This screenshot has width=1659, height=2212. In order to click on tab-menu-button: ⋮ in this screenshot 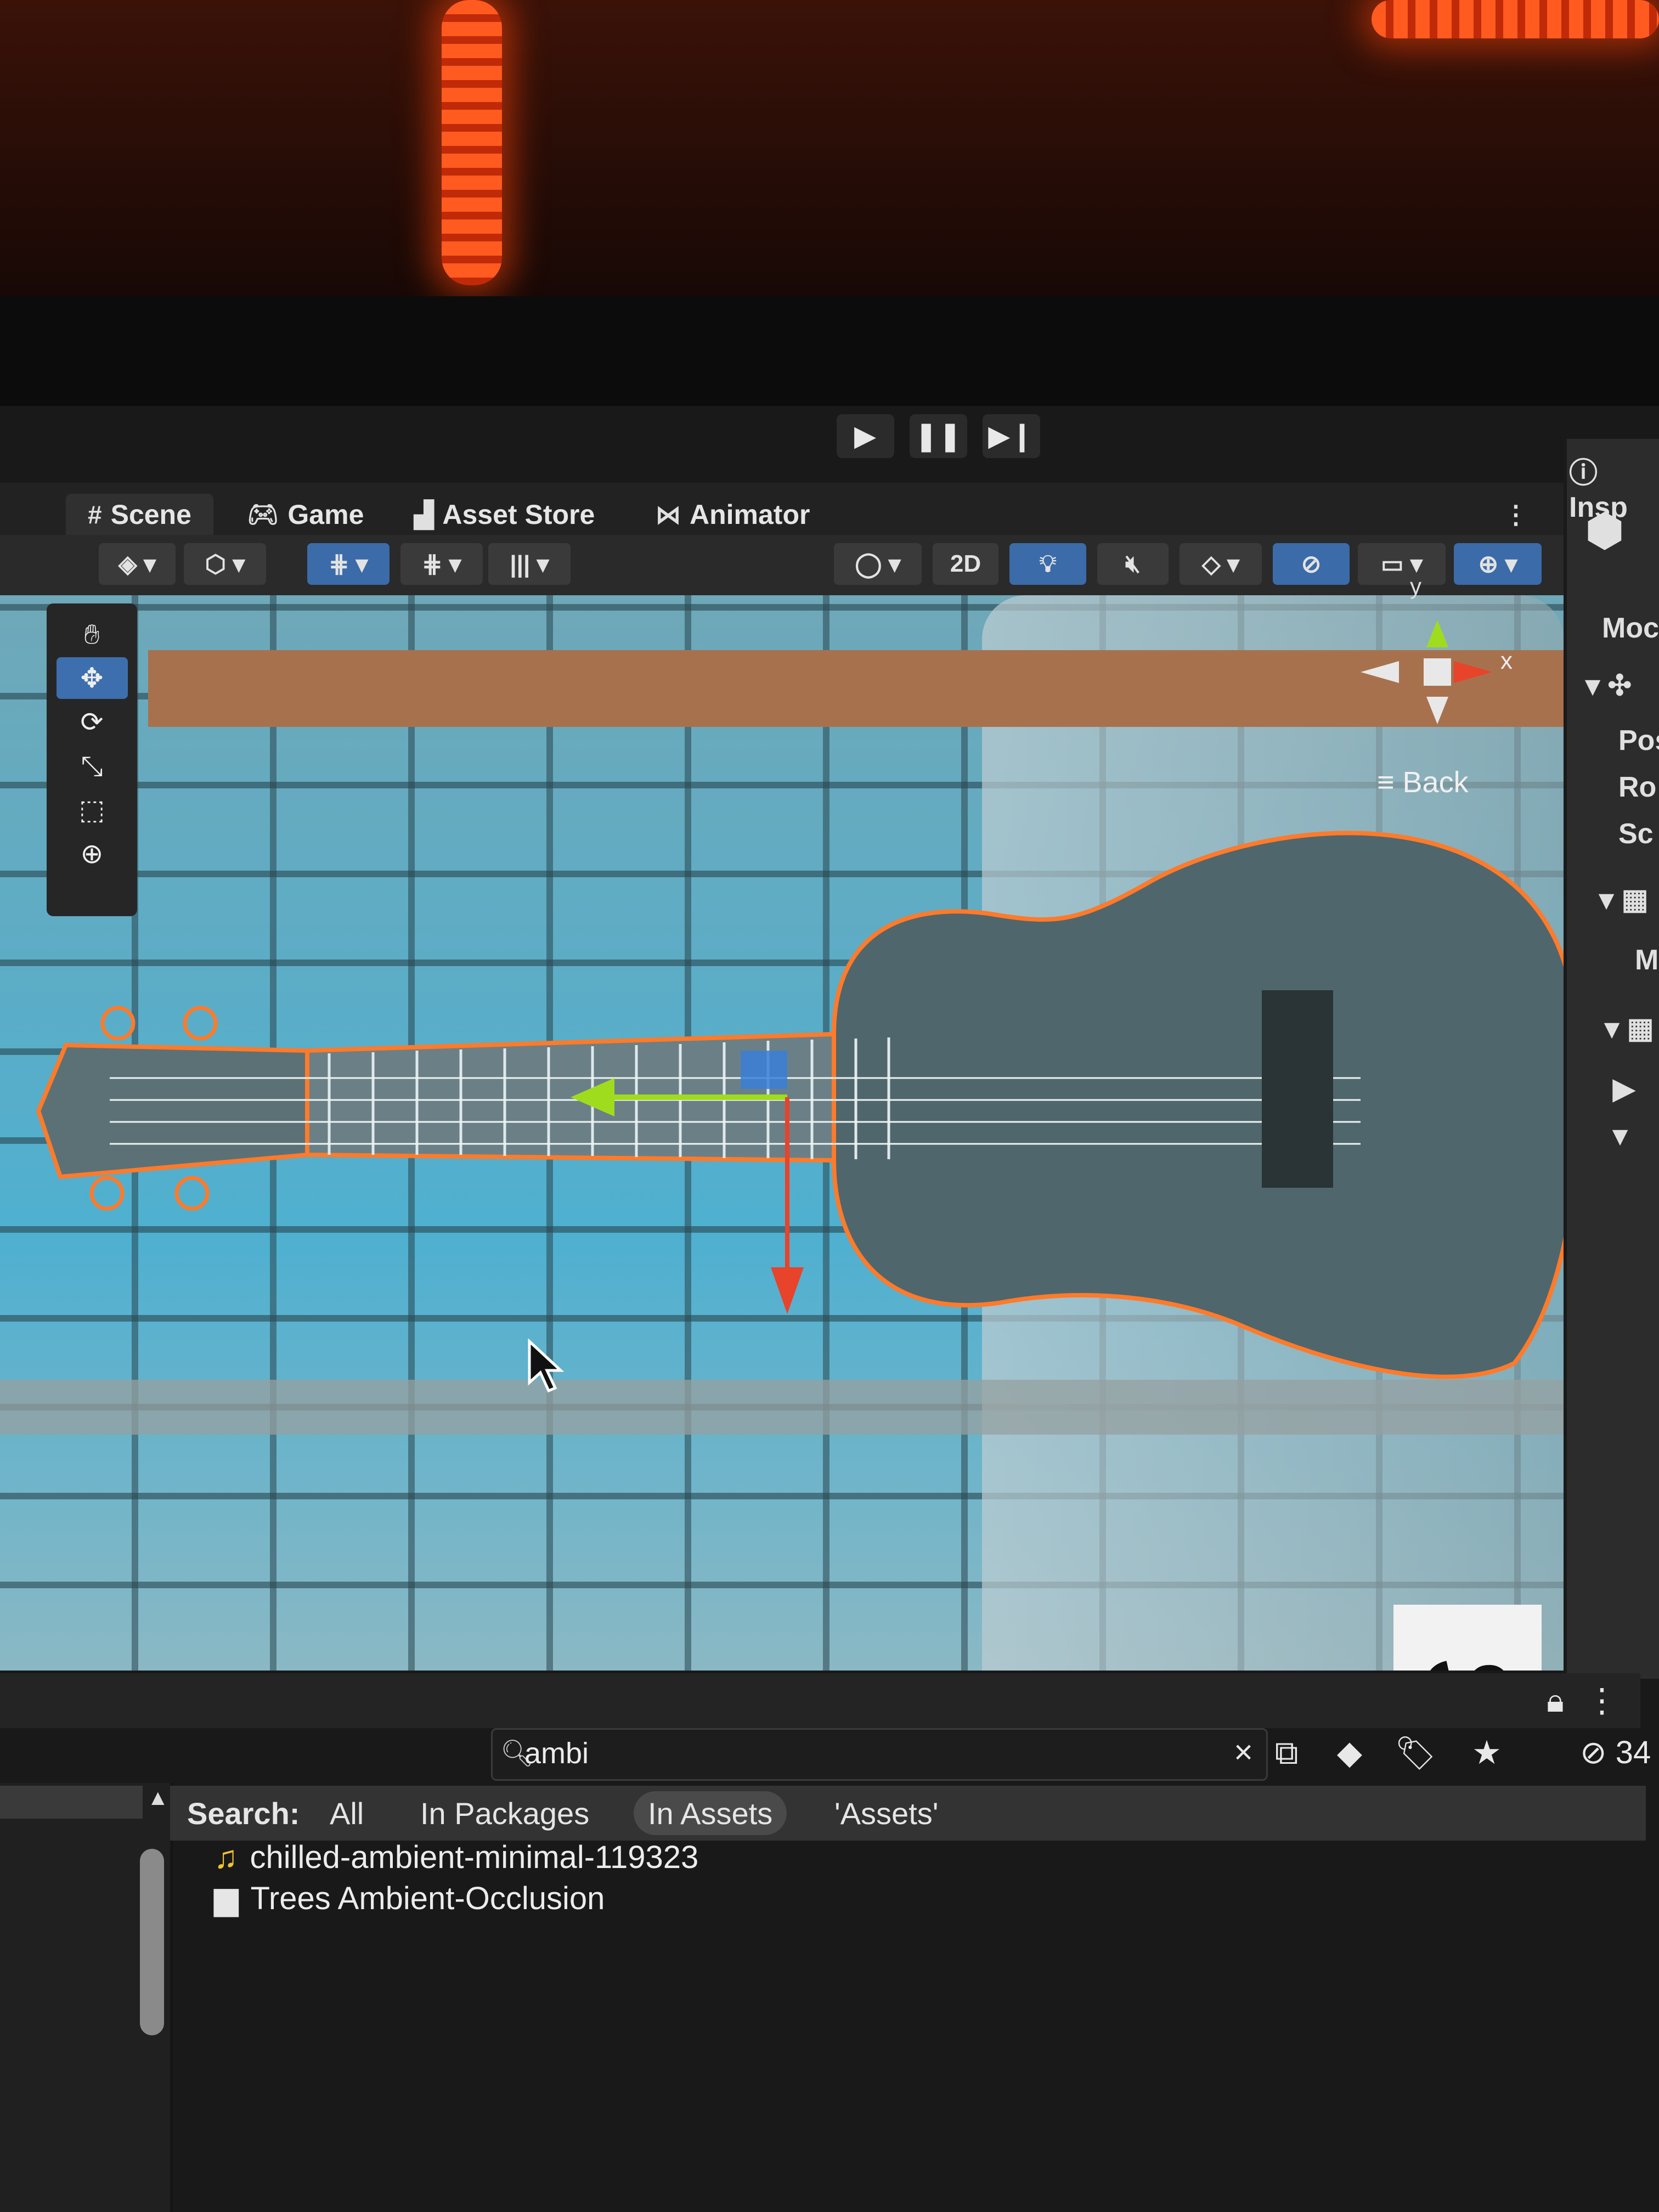, I will do `click(1516, 514)`.